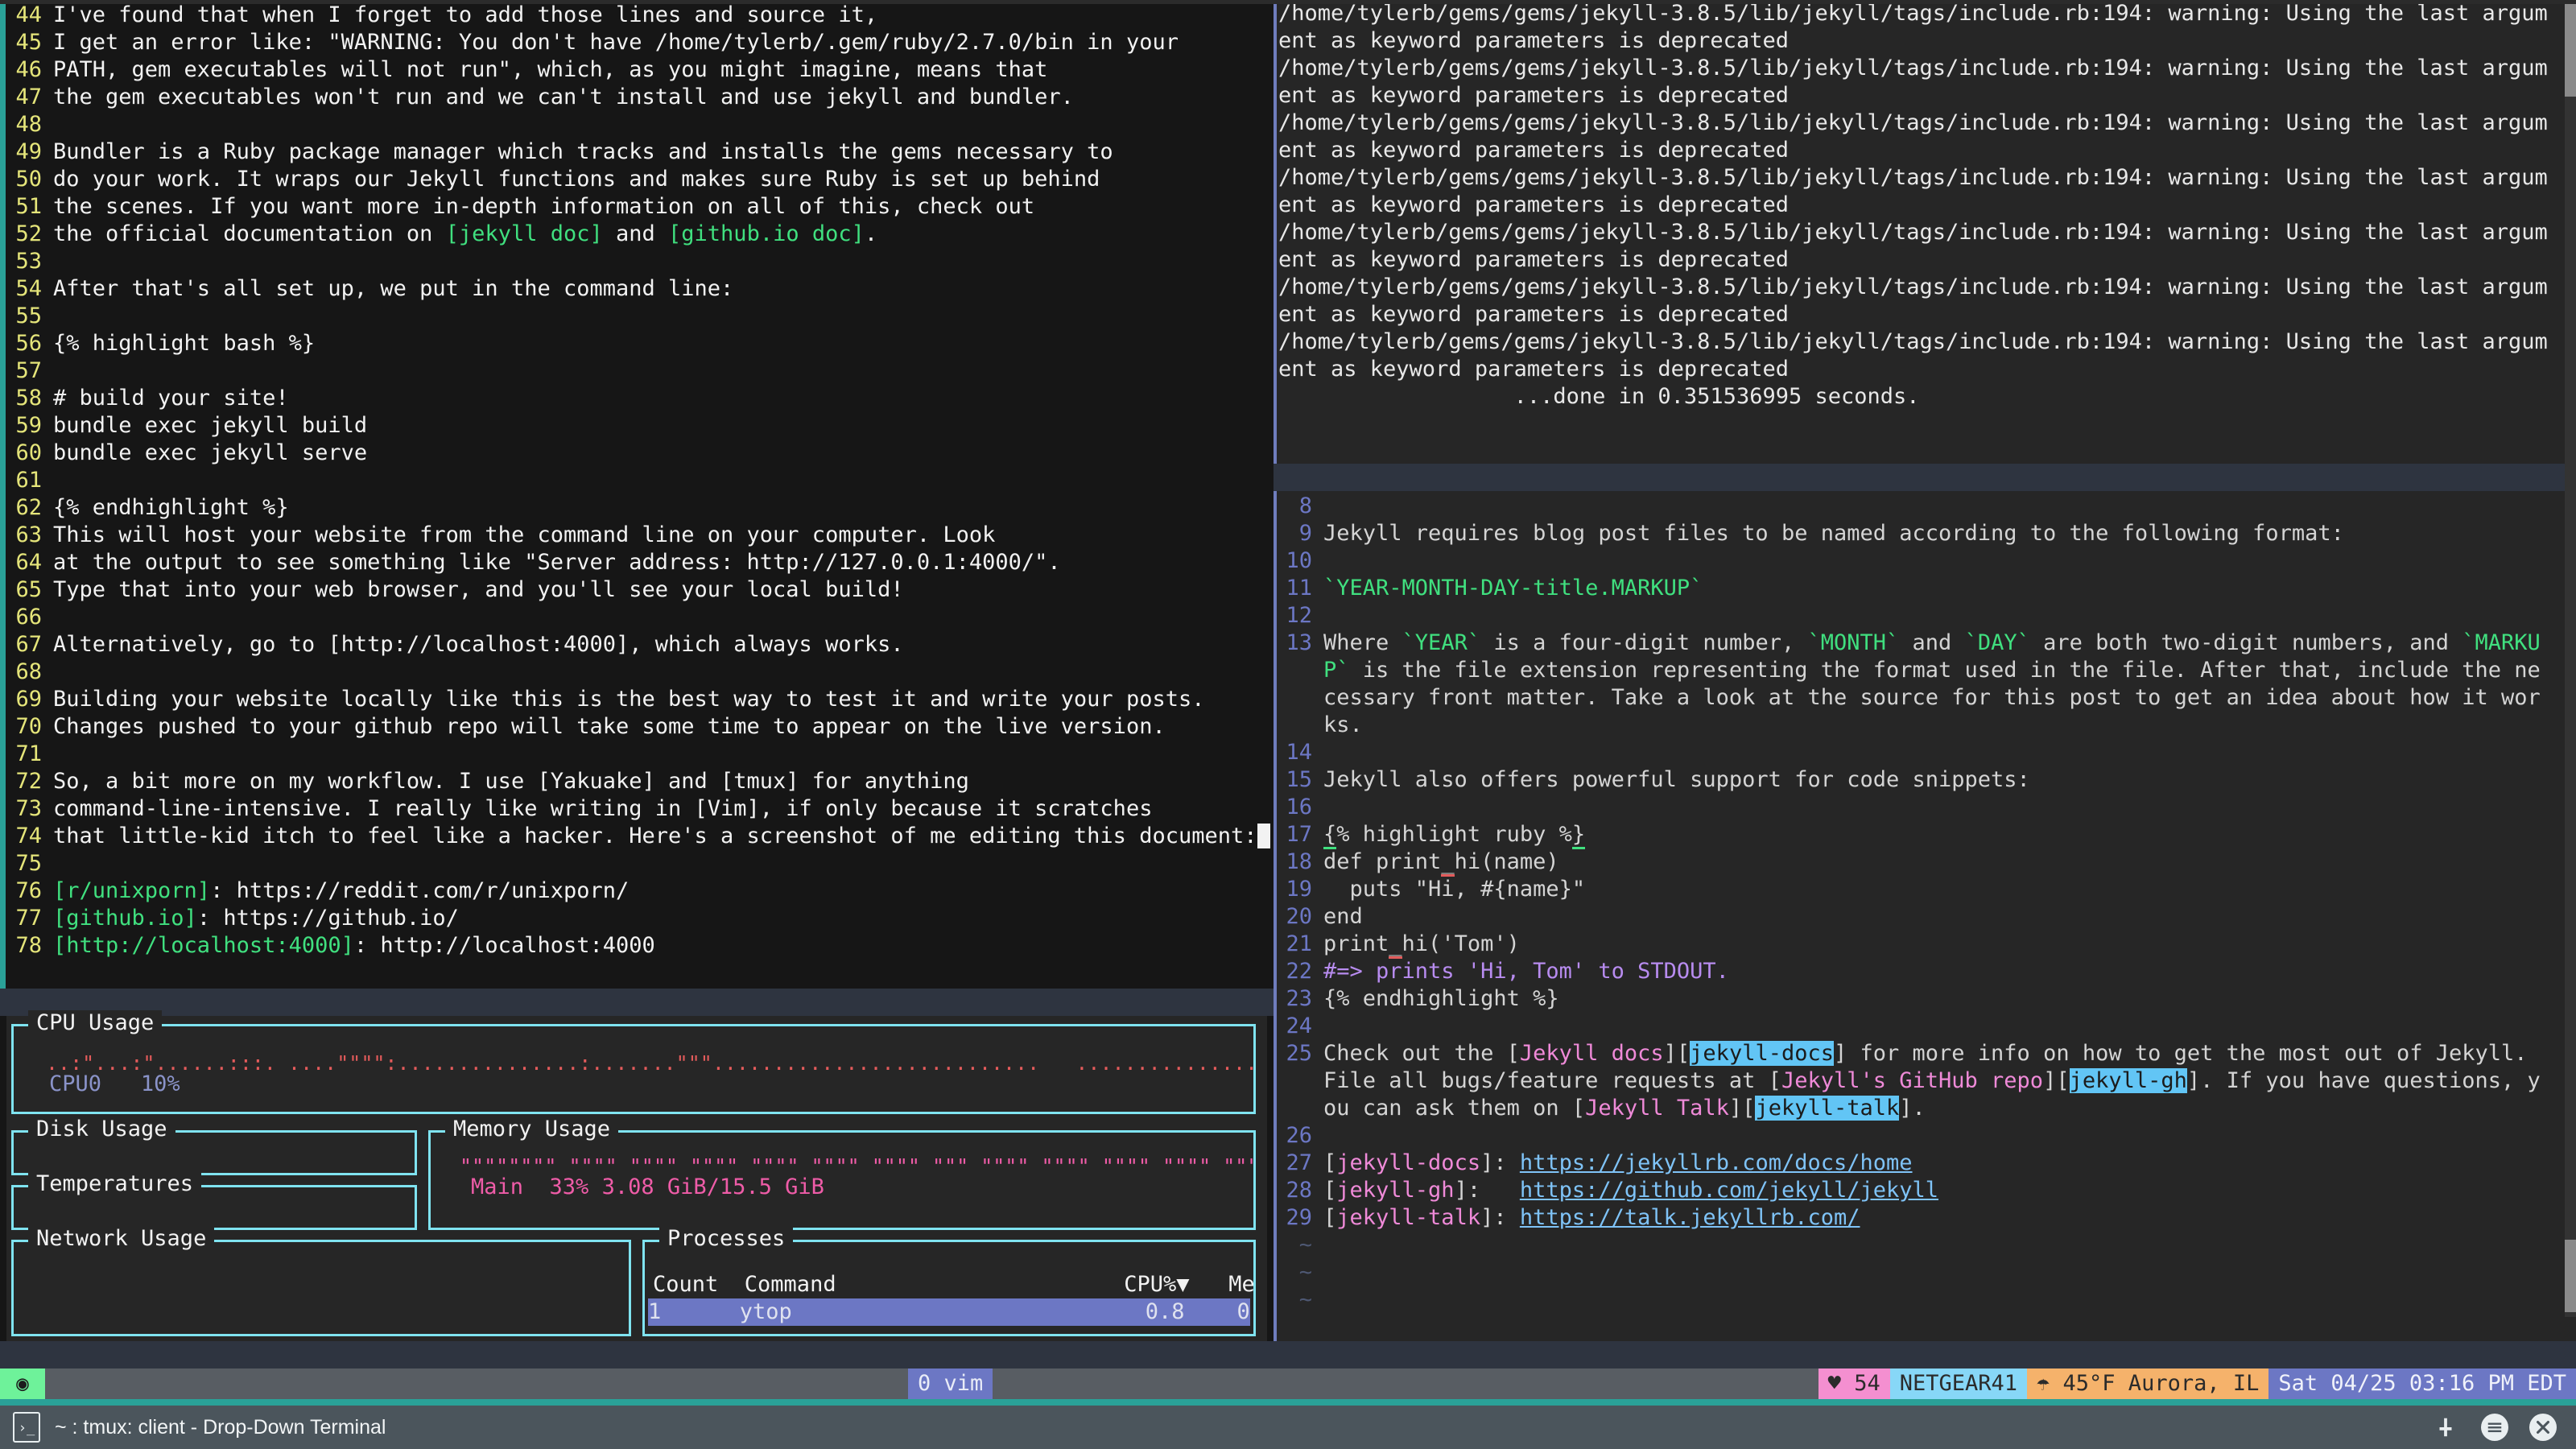 The image size is (2576, 1449). Describe the element at coordinates (114, 1083) in the screenshot. I see `cpu-legend: CPU0 10%` at that location.